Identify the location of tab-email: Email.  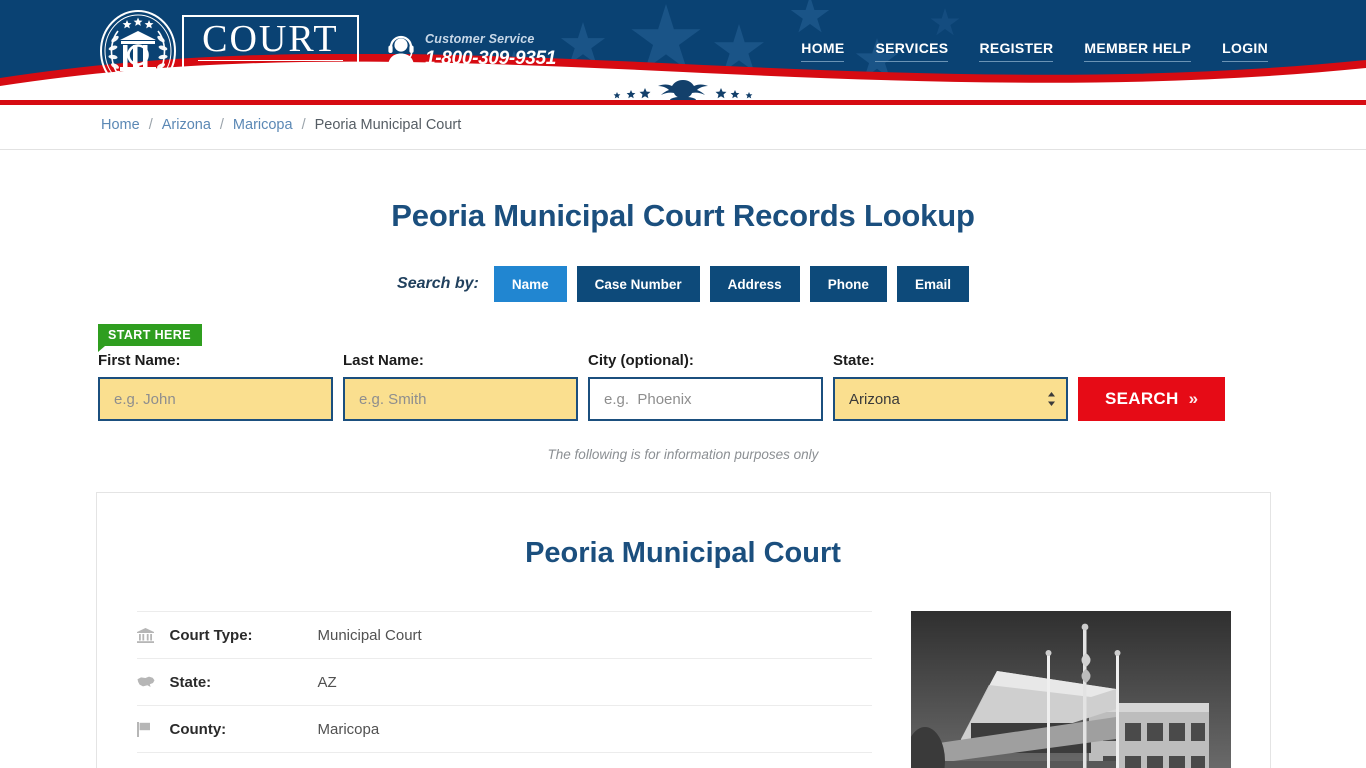
(932, 284).